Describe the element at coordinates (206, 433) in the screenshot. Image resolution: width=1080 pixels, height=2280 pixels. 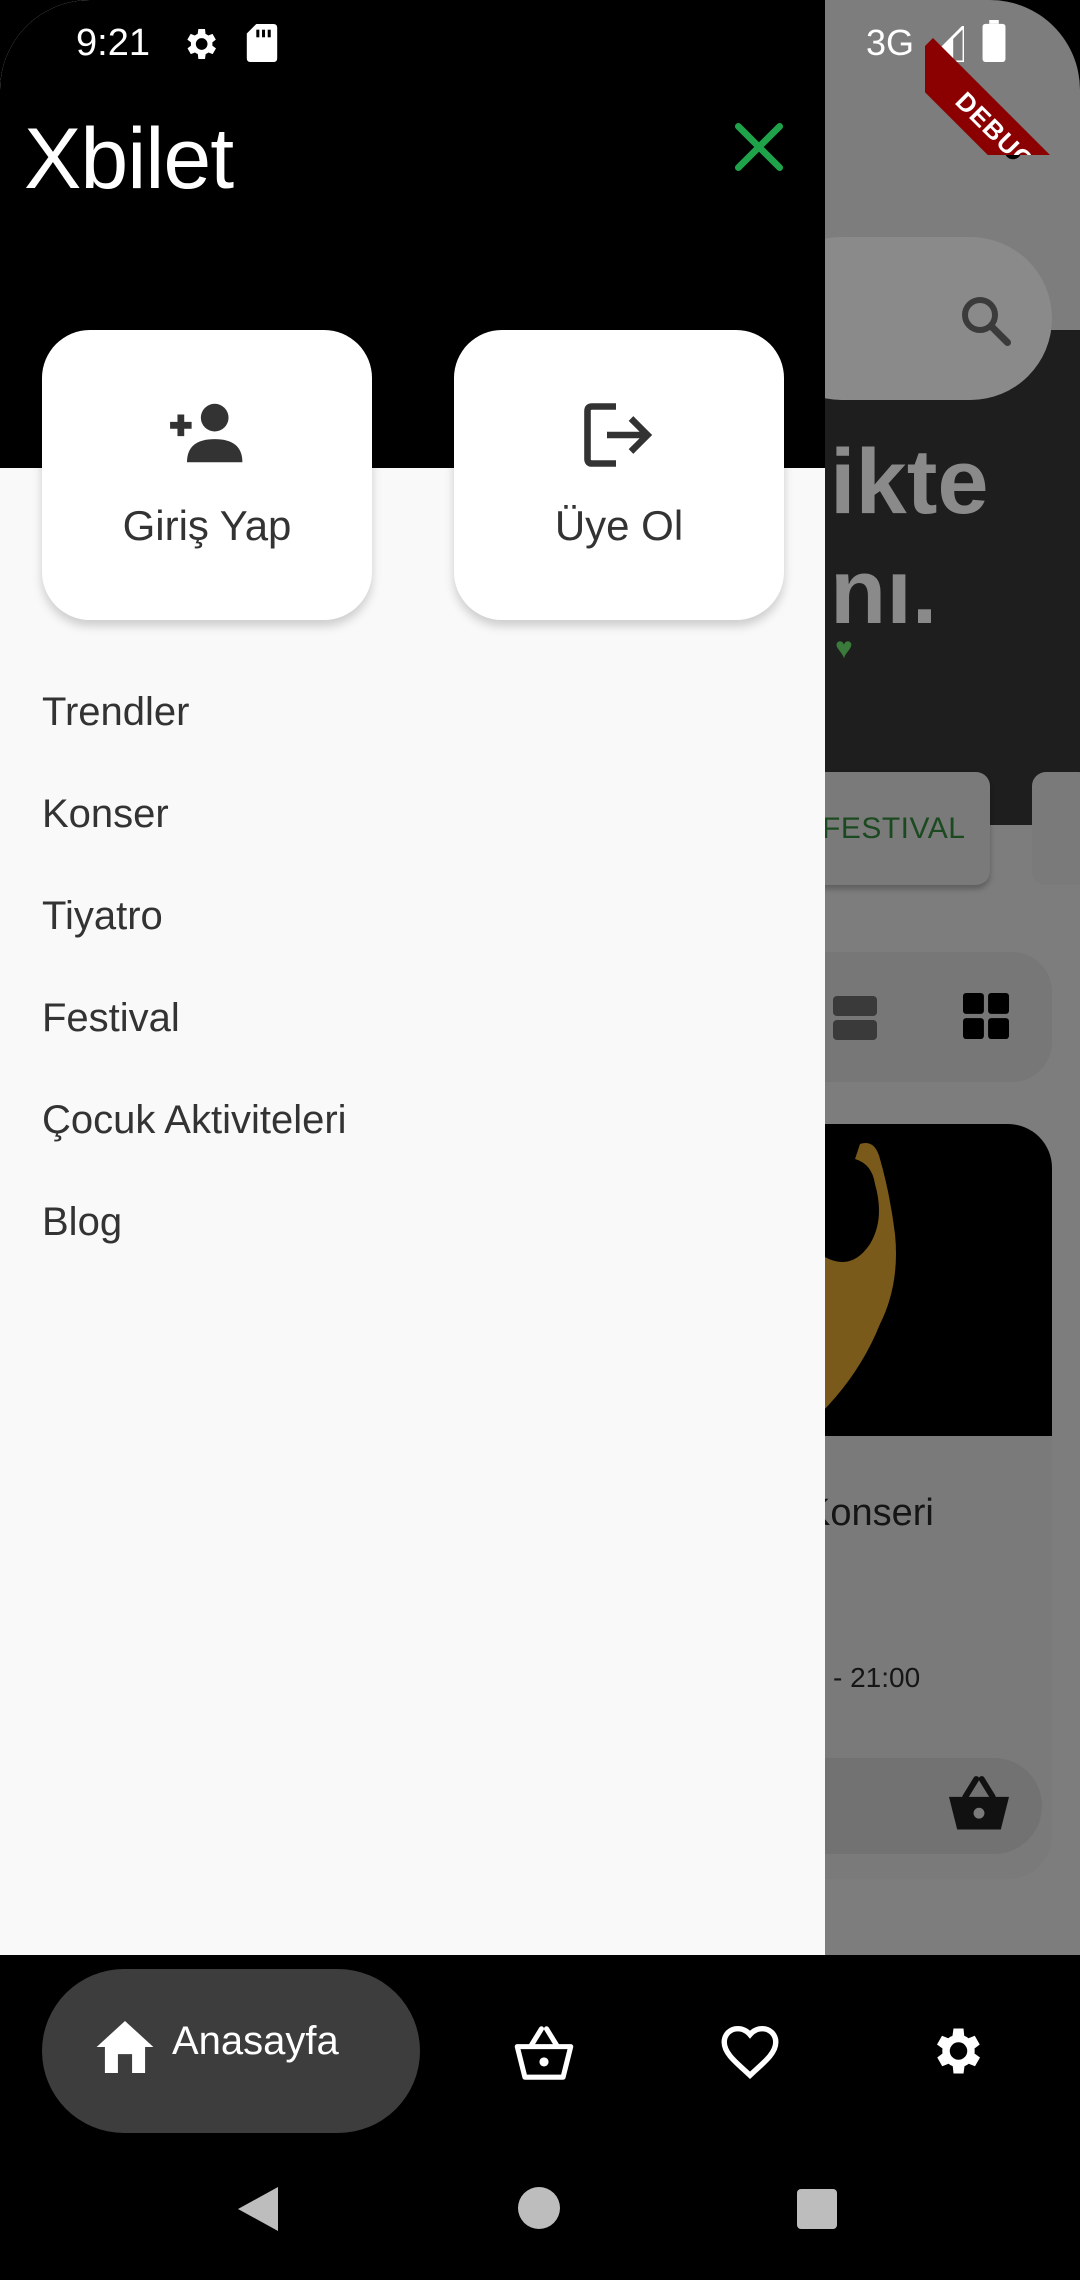
I see `person-add-icon` at that location.